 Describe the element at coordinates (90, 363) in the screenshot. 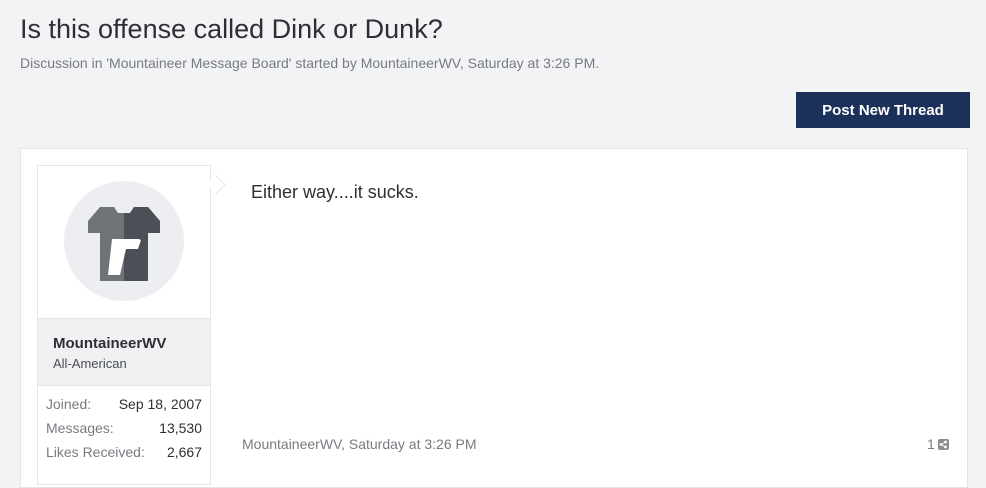

I see `post-author-title: All-American` at that location.